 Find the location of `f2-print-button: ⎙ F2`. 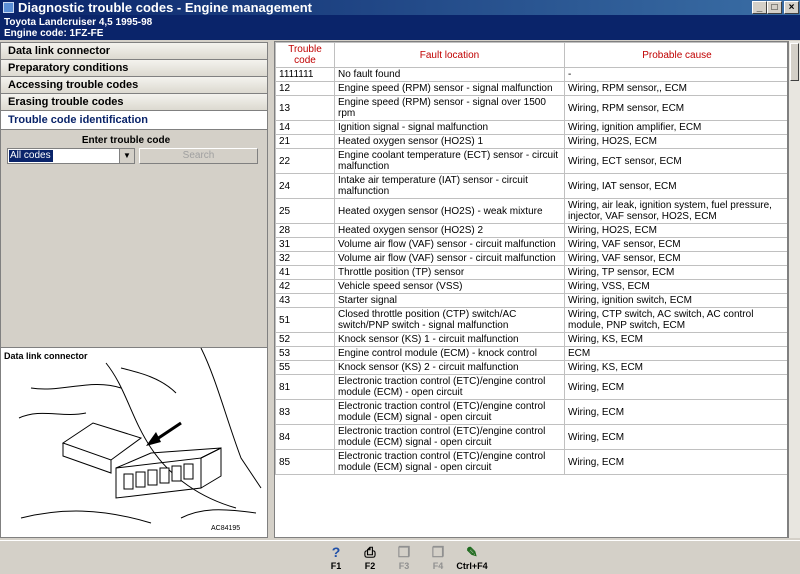

f2-print-button: ⎙ F2 is located at coordinates (370, 558).